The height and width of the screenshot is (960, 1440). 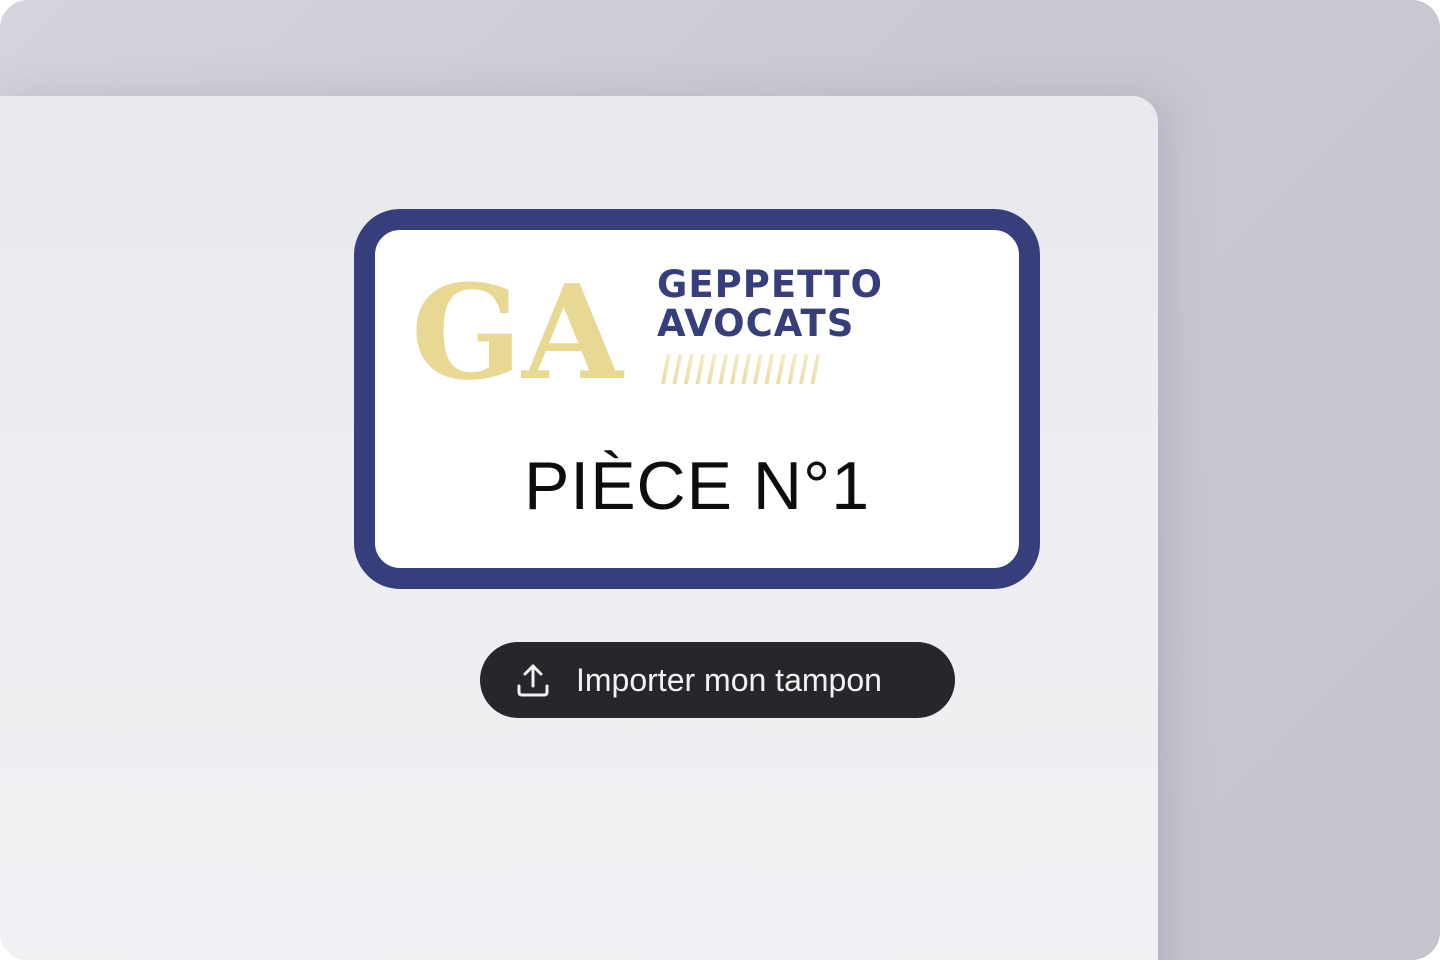 I want to click on import-stamp-label: Importer mon tampon, so click(x=729, y=680).